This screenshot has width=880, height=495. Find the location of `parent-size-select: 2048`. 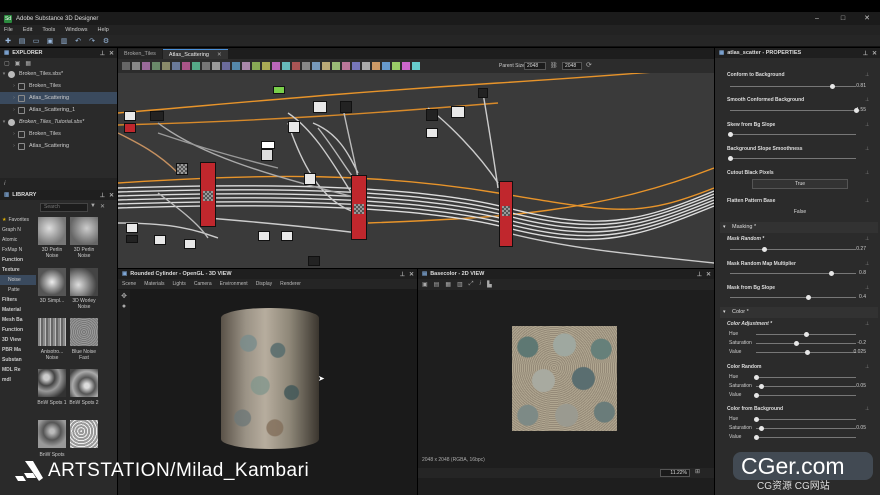

parent-size-select: 2048 is located at coordinates (535, 66).